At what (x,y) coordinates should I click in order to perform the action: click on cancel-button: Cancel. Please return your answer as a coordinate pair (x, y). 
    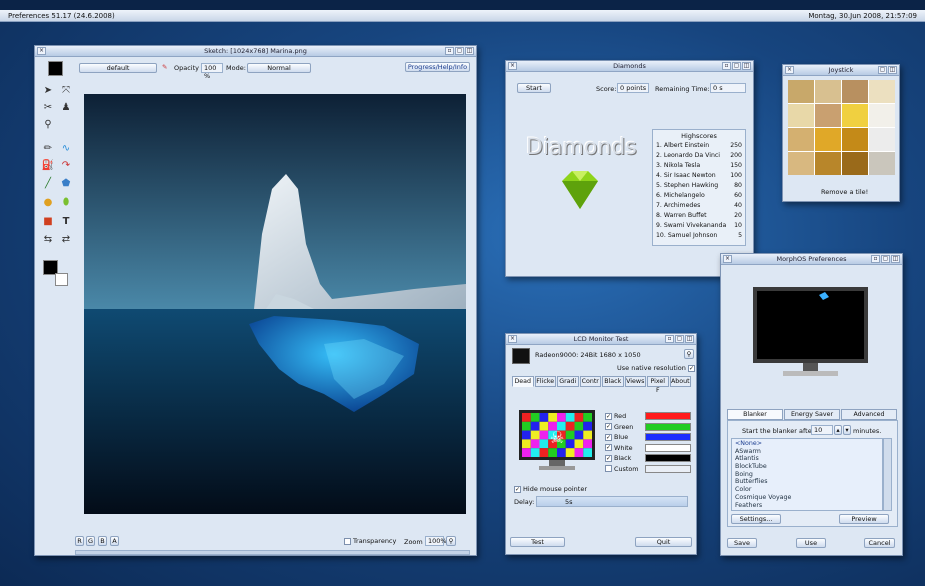
    Looking at the image, I should click on (879, 543).